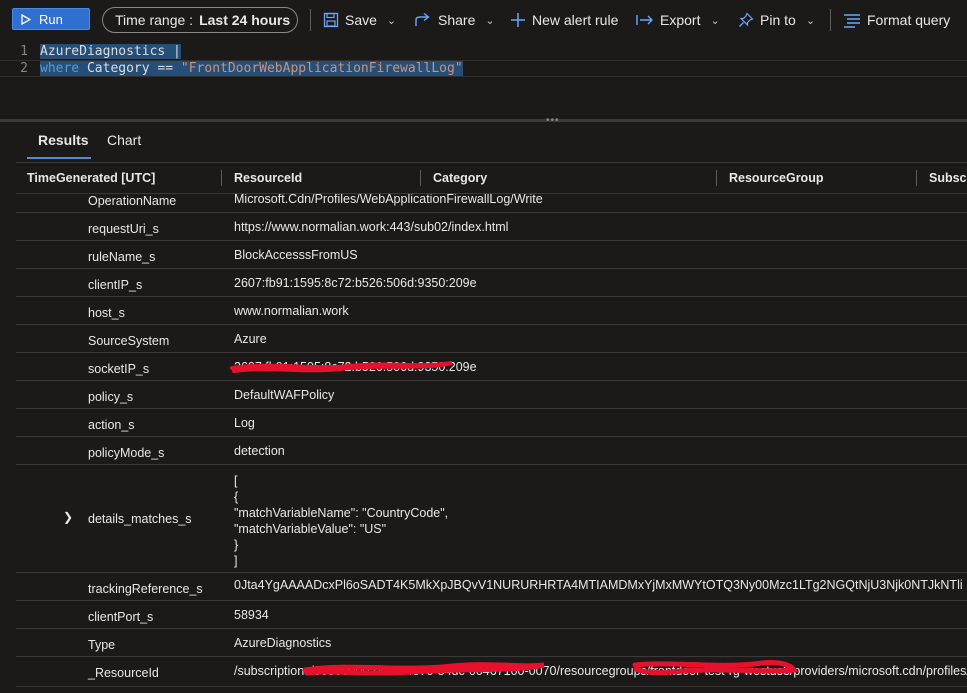 The height and width of the screenshot is (693, 967). Describe the element at coordinates (491, 311) in the screenshot. I see `detail-row: host_s www.normalian.work` at that location.